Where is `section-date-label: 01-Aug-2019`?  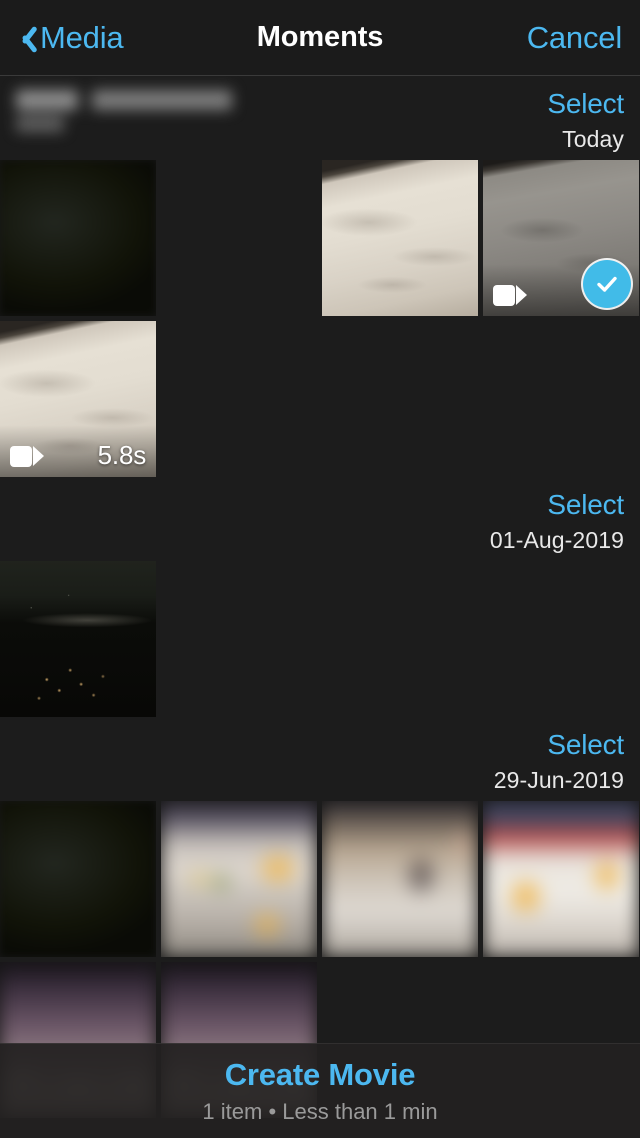
section-date-label: 01-Aug-2019 is located at coordinates (556, 540).